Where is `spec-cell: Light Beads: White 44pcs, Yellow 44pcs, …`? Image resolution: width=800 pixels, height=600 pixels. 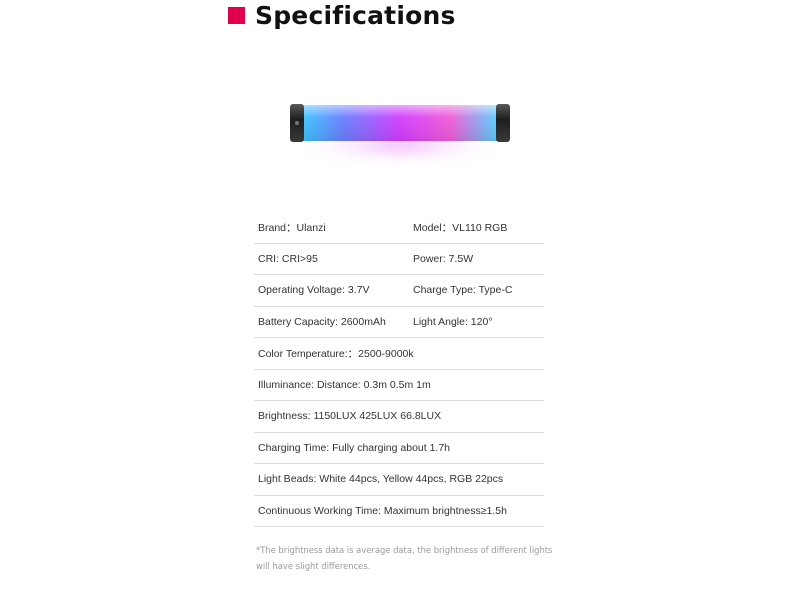
spec-cell: Light Beads: White 44pcs, Yellow 44pcs, … is located at coordinates (381, 479).